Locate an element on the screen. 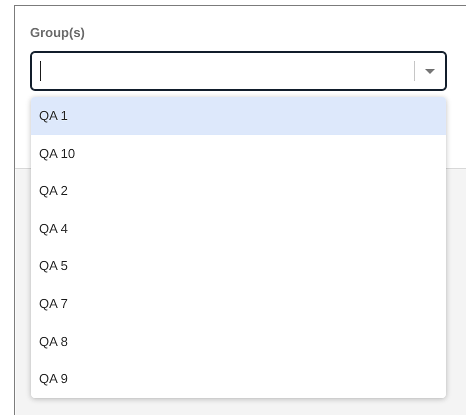  dropdown-option: QA 4 is located at coordinates (238, 229).